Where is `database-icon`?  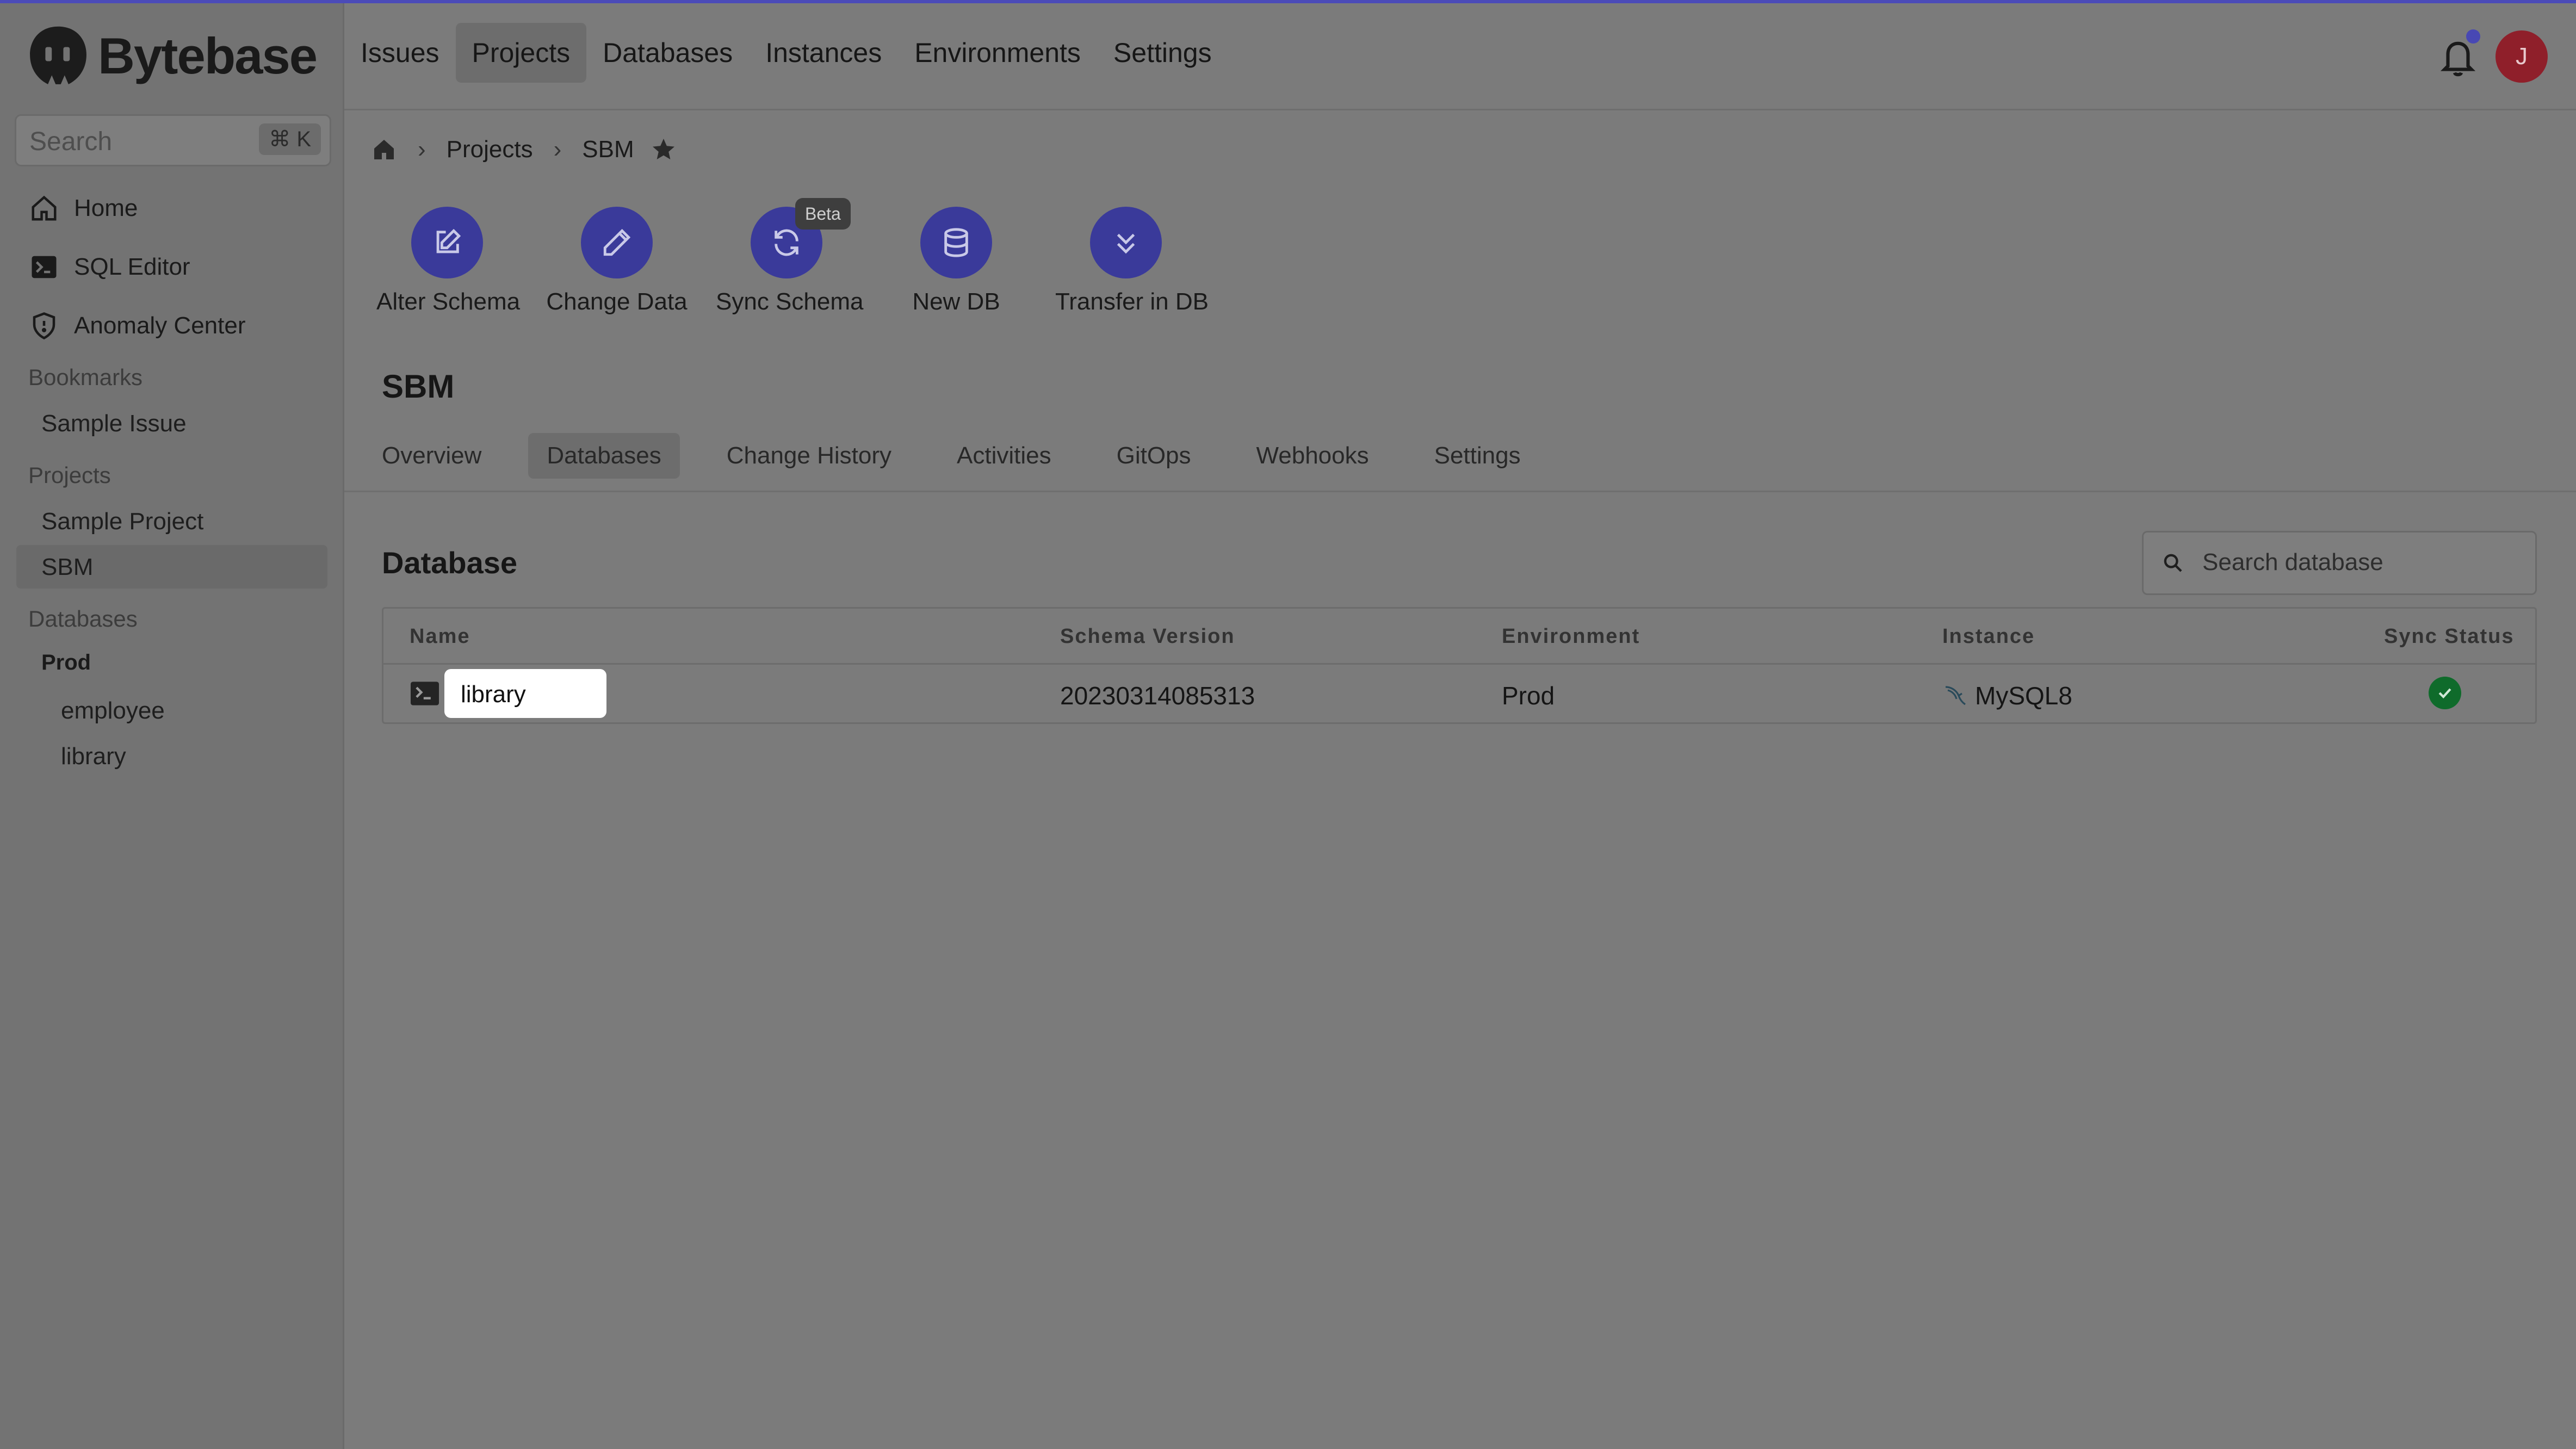
database-icon is located at coordinates (956, 243).